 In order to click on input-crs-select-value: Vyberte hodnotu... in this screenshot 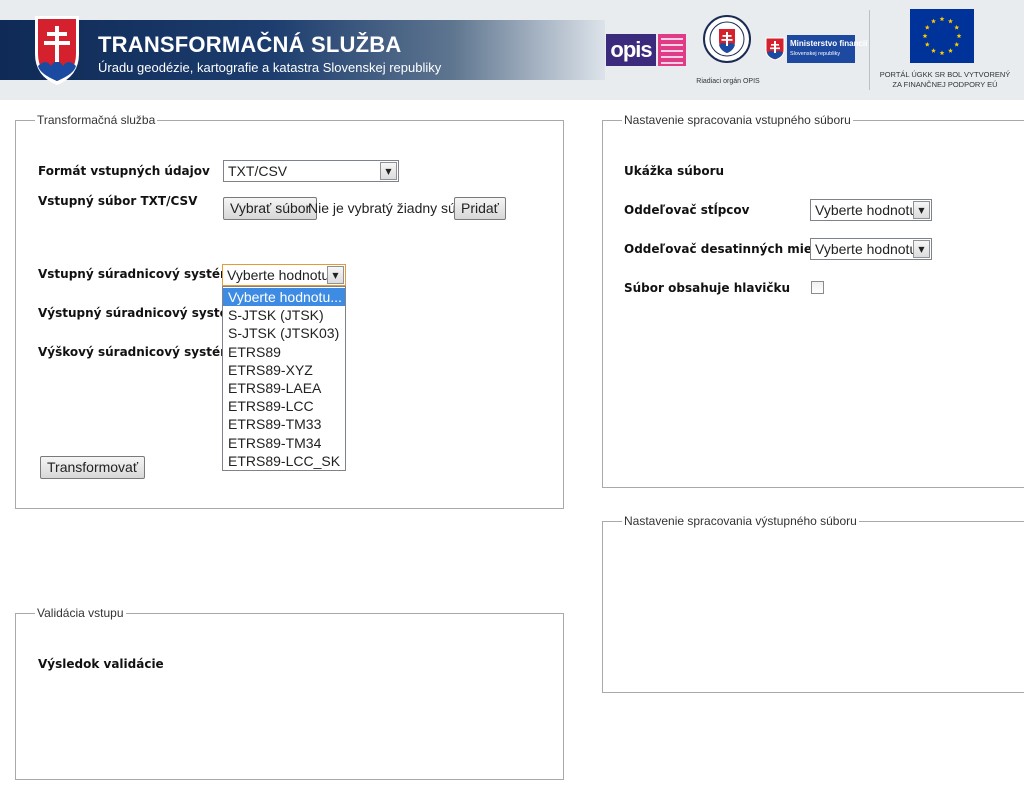, I will do `click(284, 275)`.